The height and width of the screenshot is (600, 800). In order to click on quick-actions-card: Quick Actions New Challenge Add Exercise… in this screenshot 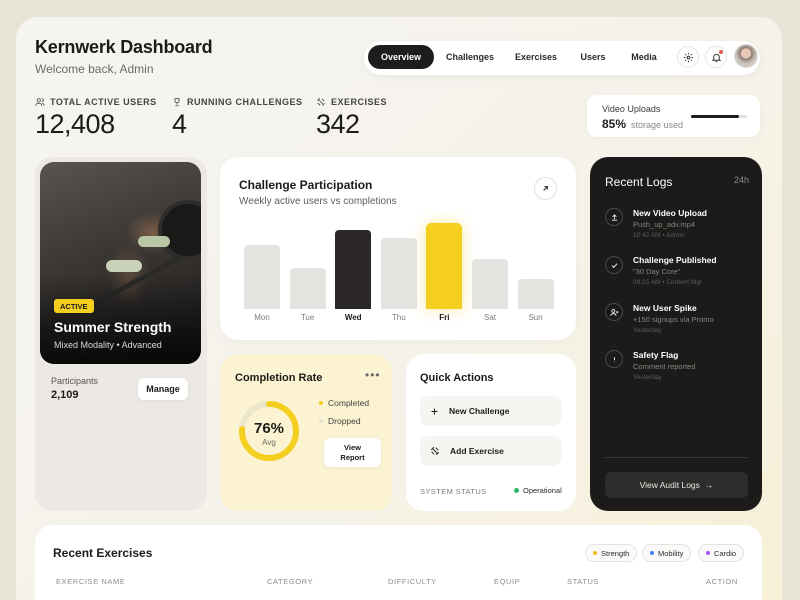, I will do `click(491, 432)`.